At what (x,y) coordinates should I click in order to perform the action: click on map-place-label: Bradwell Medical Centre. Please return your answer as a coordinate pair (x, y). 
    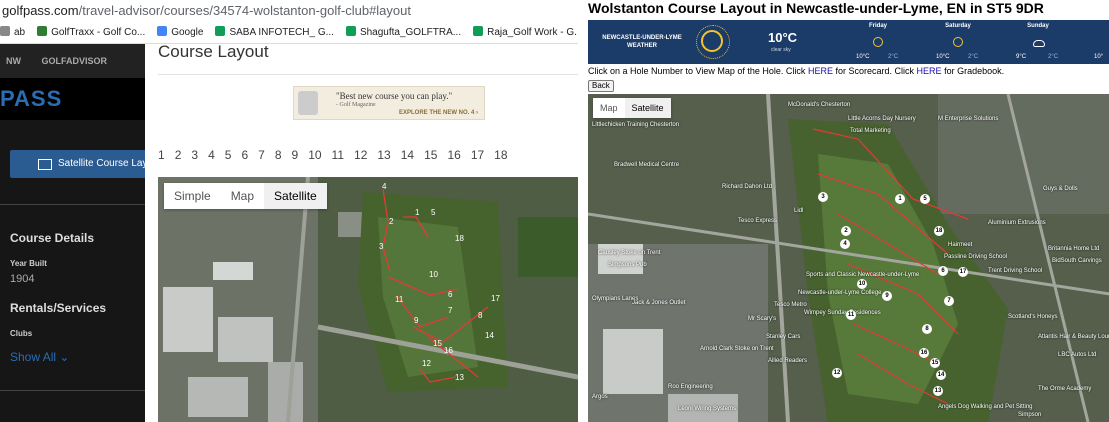
    Looking at the image, I should click on (646, 165).